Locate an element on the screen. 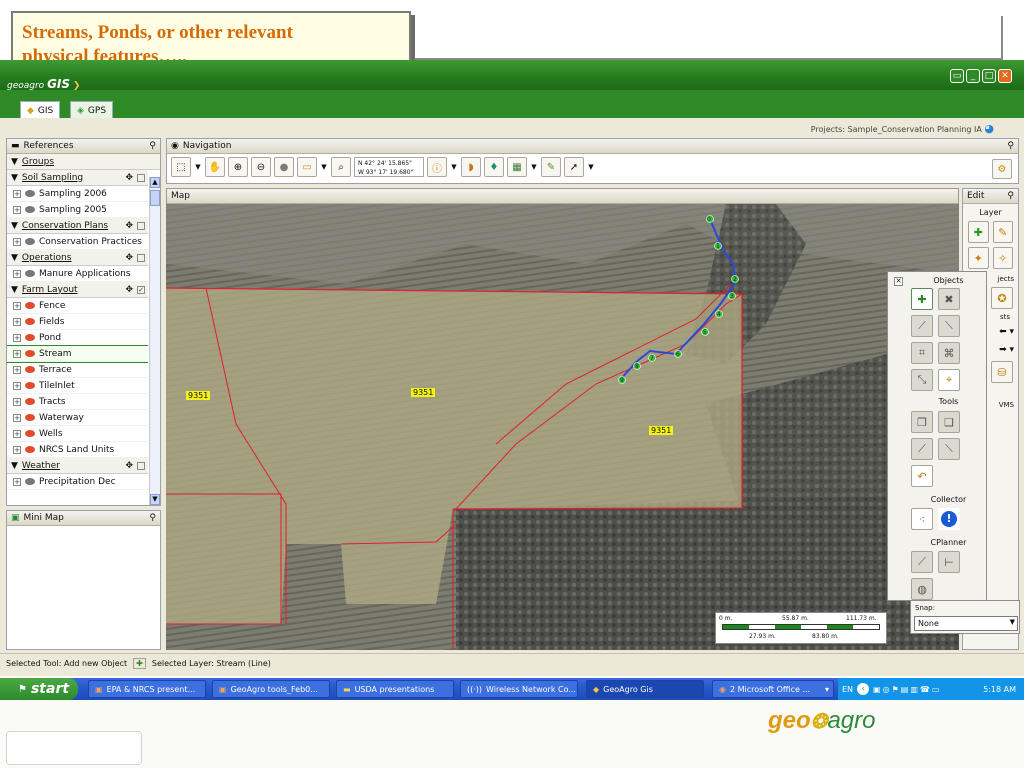 This screenshot has height=768, width=1024. layers-icon: ◗ is located at coordinates (471, 167).